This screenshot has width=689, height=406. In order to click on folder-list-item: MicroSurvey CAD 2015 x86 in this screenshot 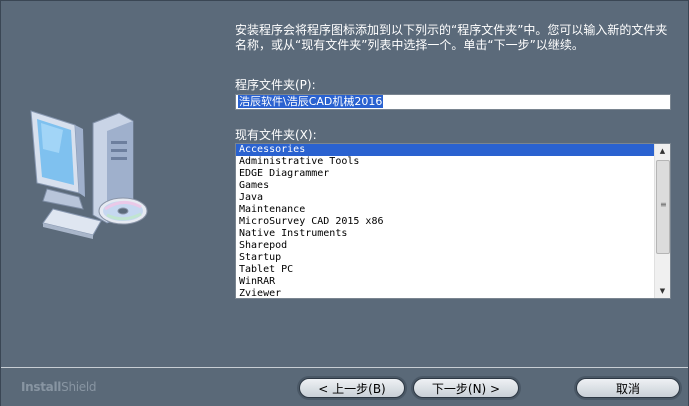, I will do `click(445, 222)`.